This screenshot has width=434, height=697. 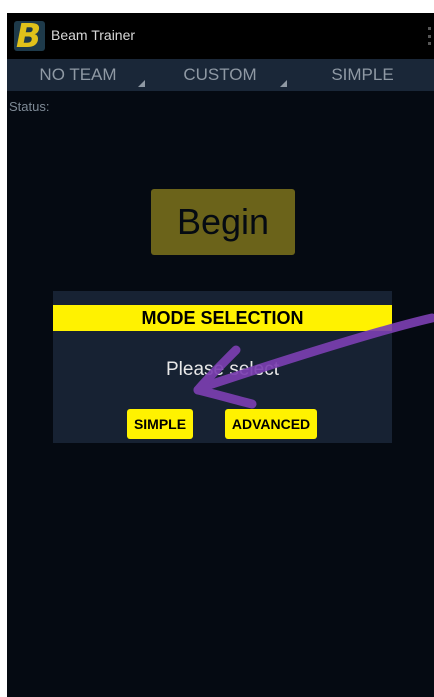 What do you see at coordinates (29, 106) in the screenshot?
I see `status-label: Status:` at bounding box center [29, 106].